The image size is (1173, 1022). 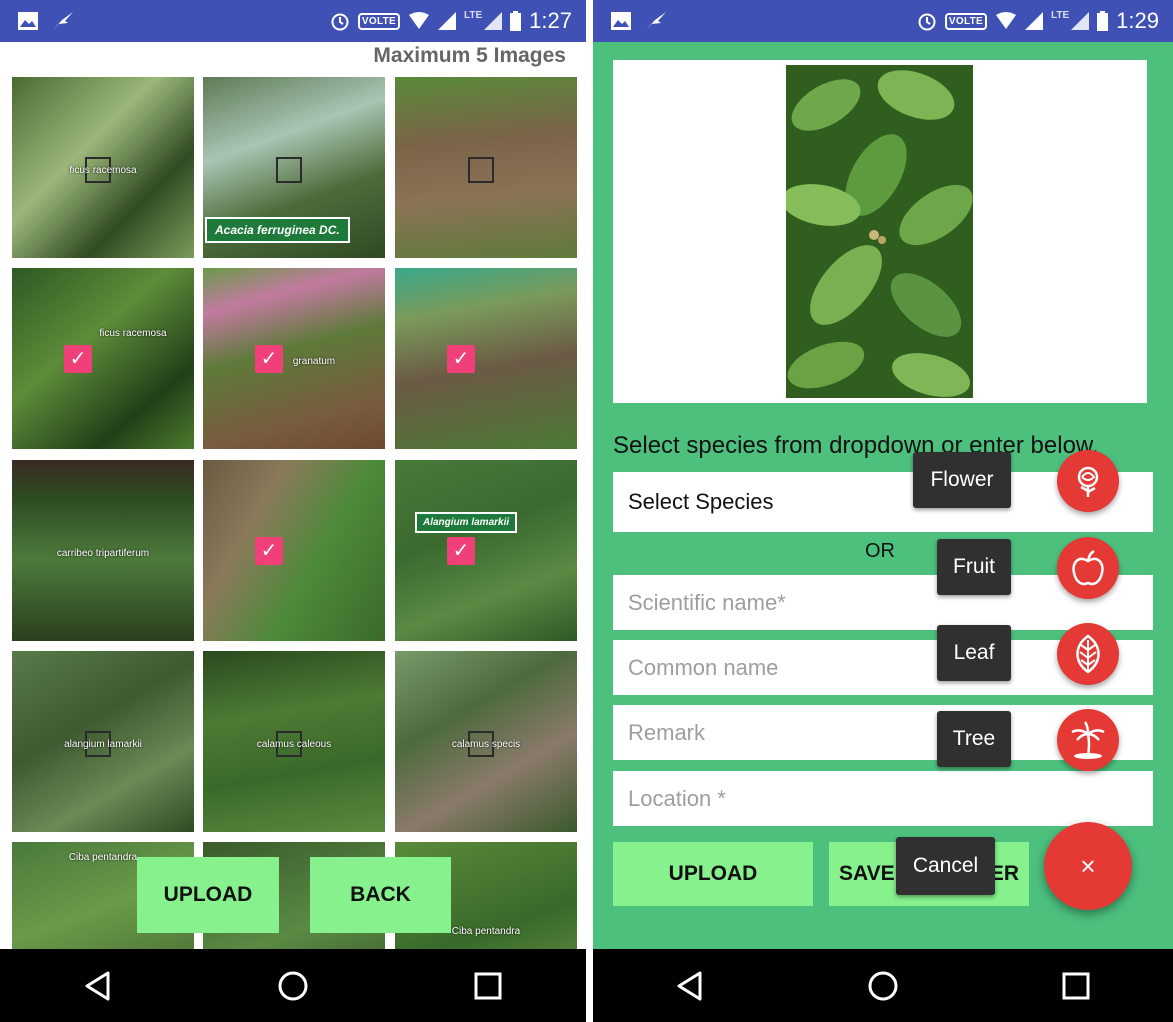 I want to click on image-tile, so click(x=486, y=167).